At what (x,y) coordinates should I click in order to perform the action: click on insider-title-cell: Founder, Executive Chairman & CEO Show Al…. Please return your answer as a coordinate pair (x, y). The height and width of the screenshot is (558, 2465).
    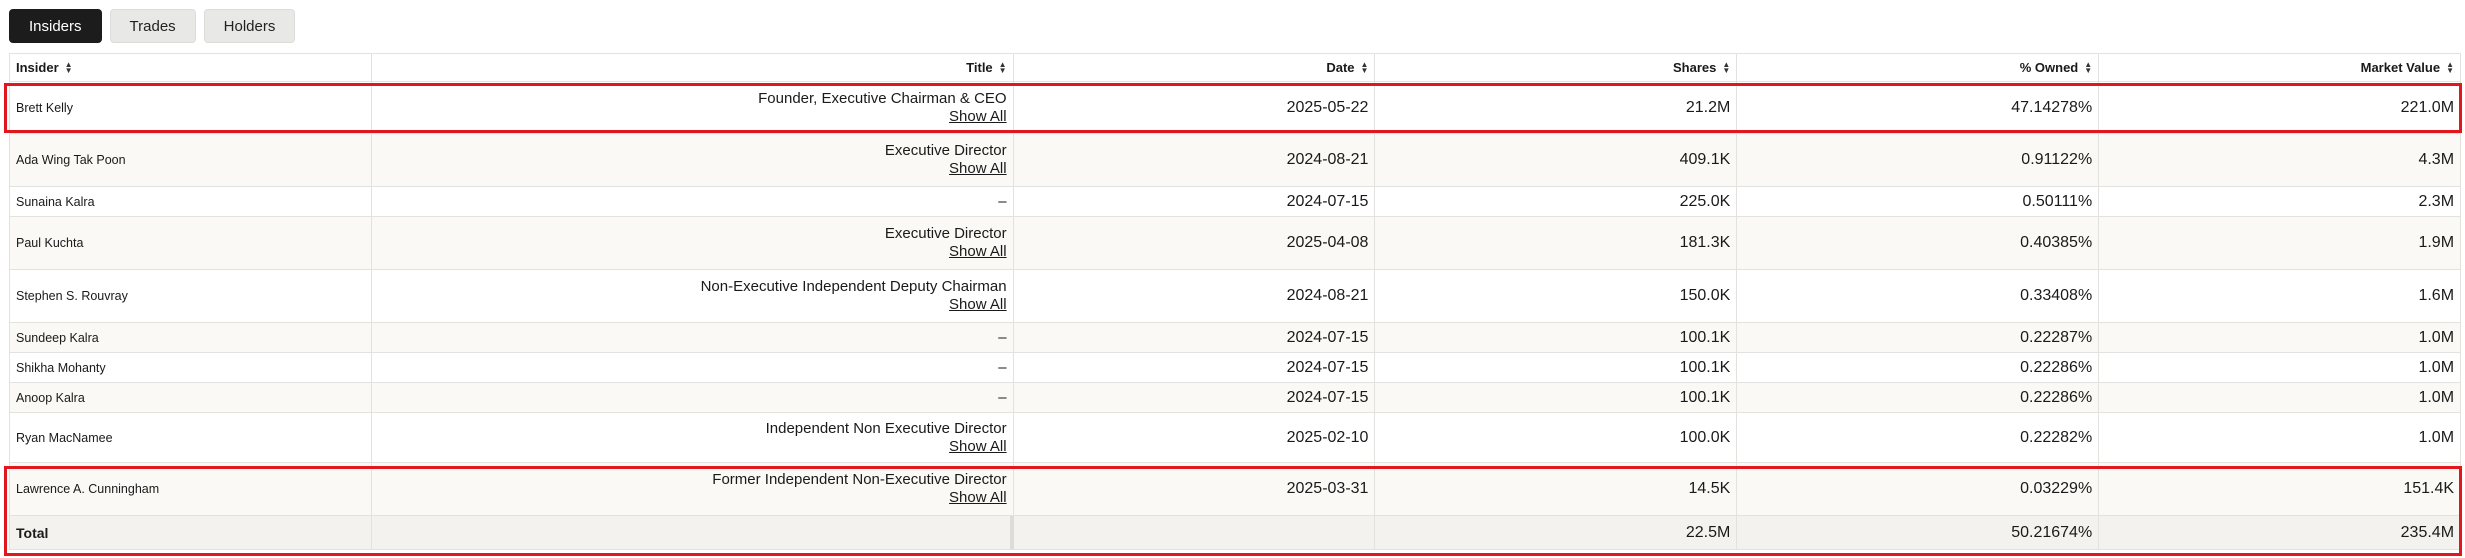
    Looking at the image, I should click on (693, 107).